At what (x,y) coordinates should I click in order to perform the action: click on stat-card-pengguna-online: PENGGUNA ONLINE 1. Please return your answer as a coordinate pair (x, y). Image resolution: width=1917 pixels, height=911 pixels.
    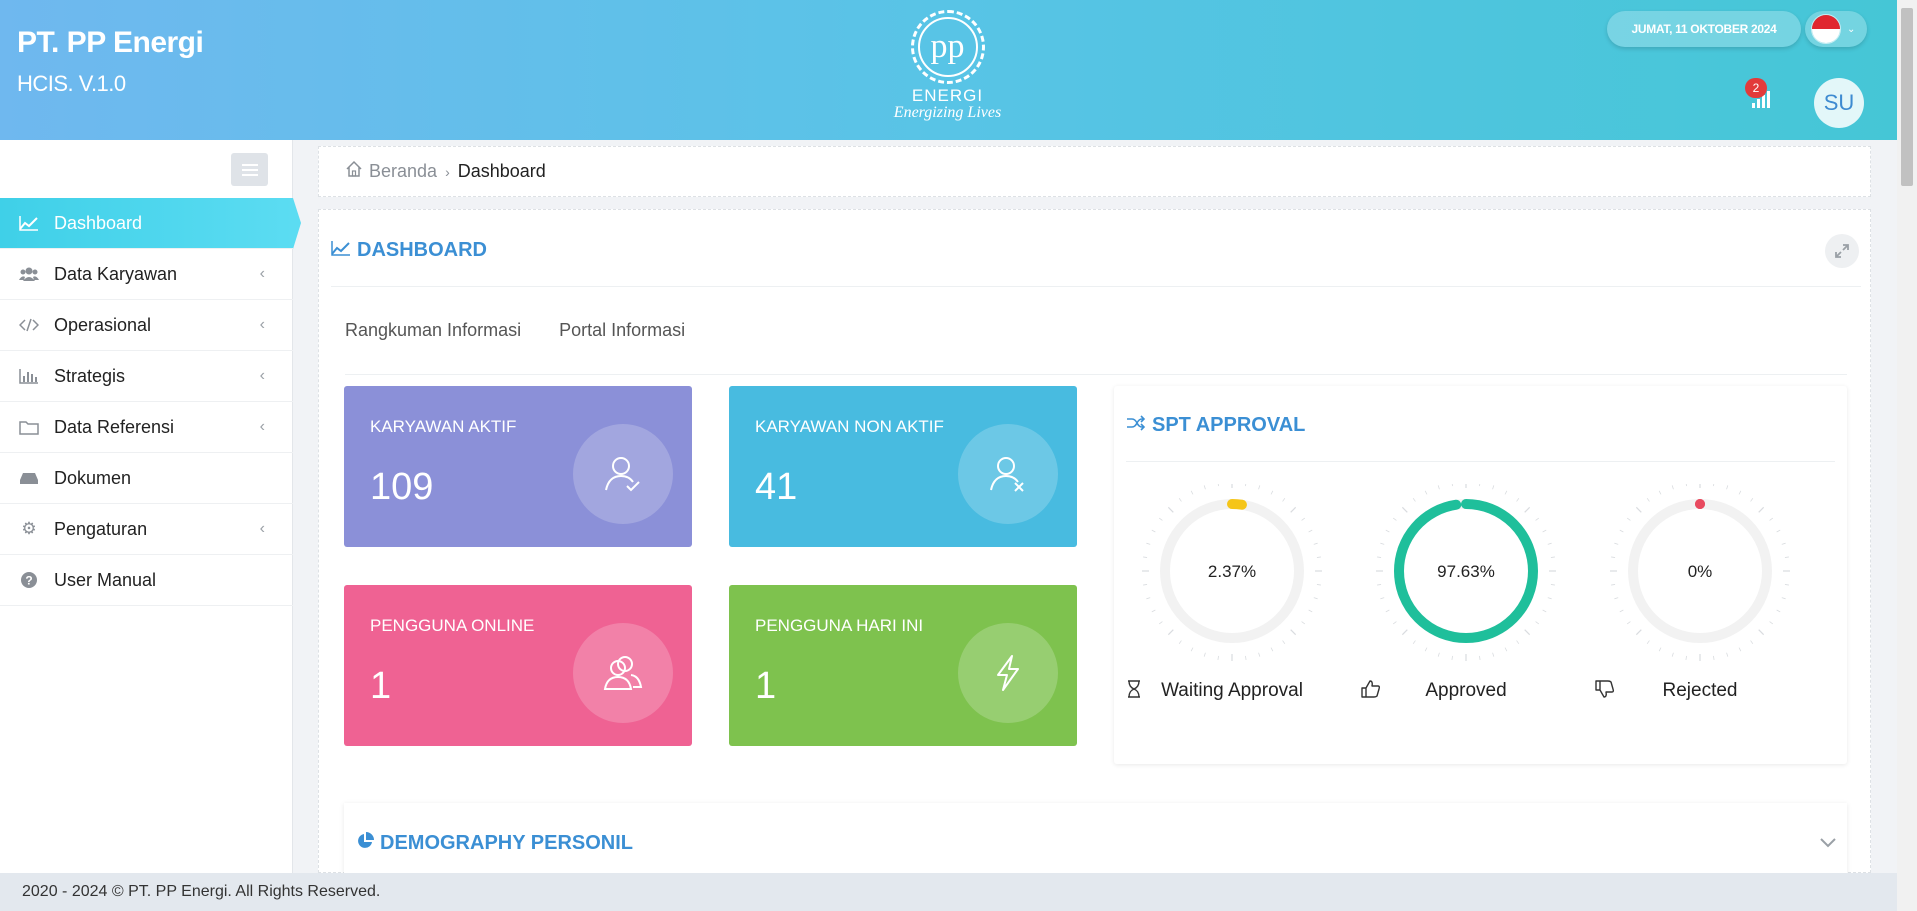
    Looking at the image, I should click on (518, 665).